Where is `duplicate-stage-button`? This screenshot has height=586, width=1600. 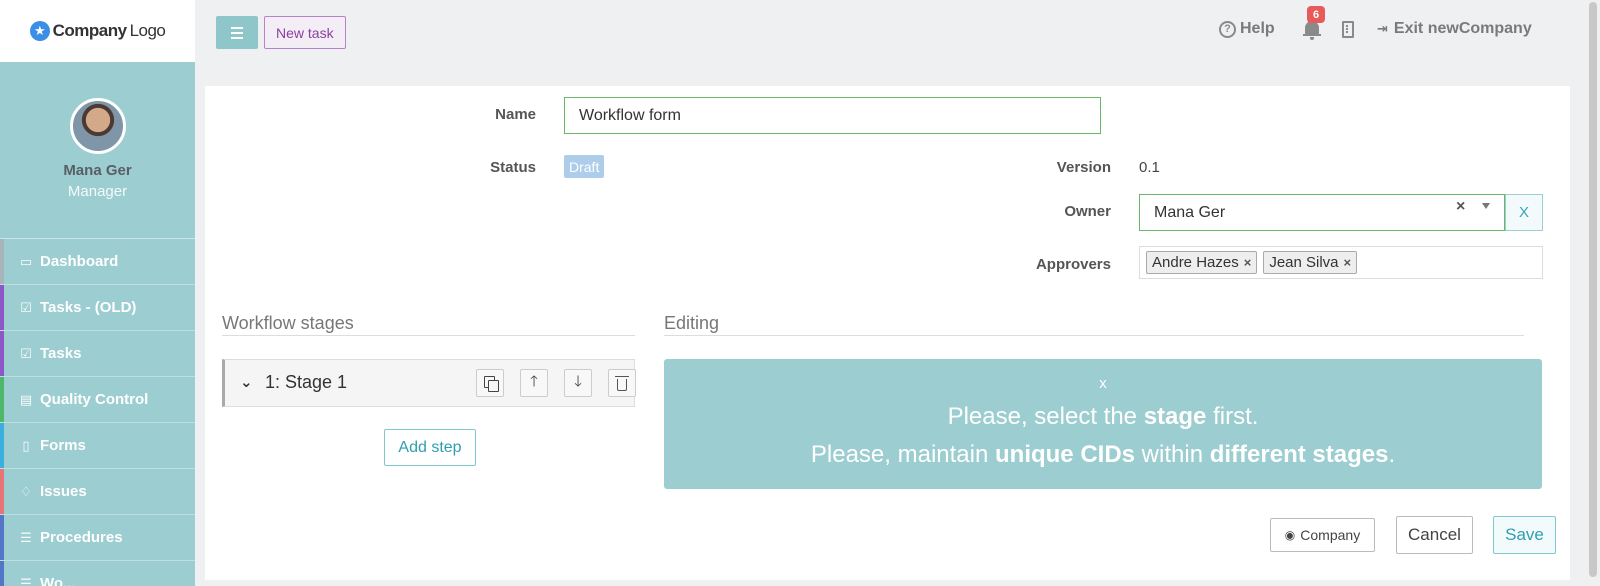
duplicate-stage-button is located at coordinates (490, 383).